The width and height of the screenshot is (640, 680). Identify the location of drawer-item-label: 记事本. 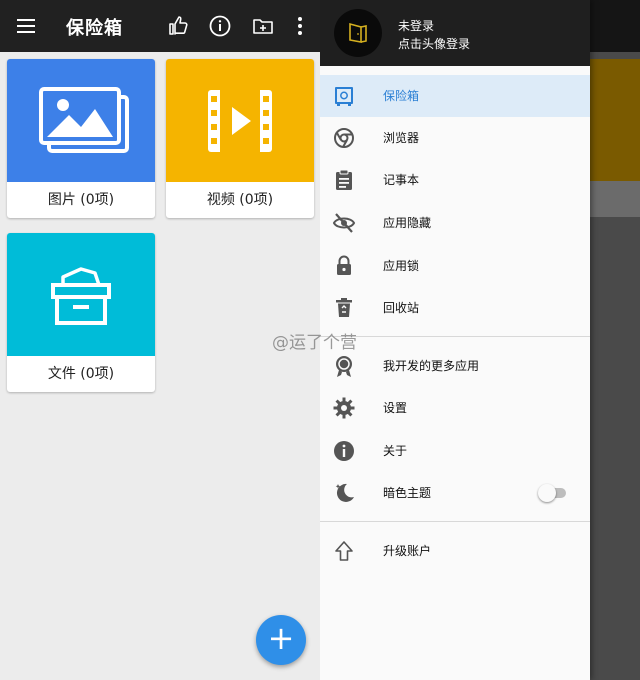
(401, 180).